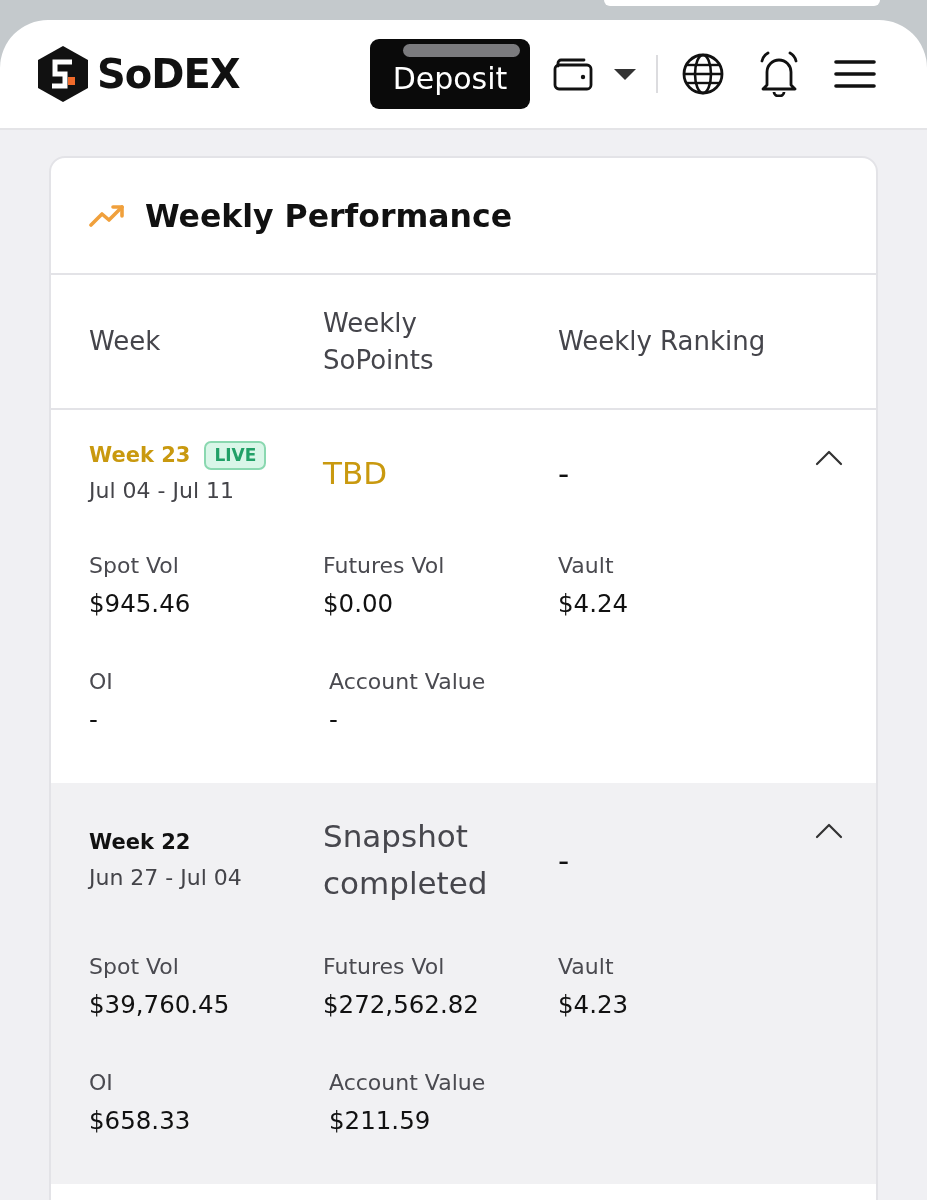 This screenshot has width=927, height=1200. Describe the element at coordinates (125, 341) in the screenshot. I see `column-header: Week` at that location.